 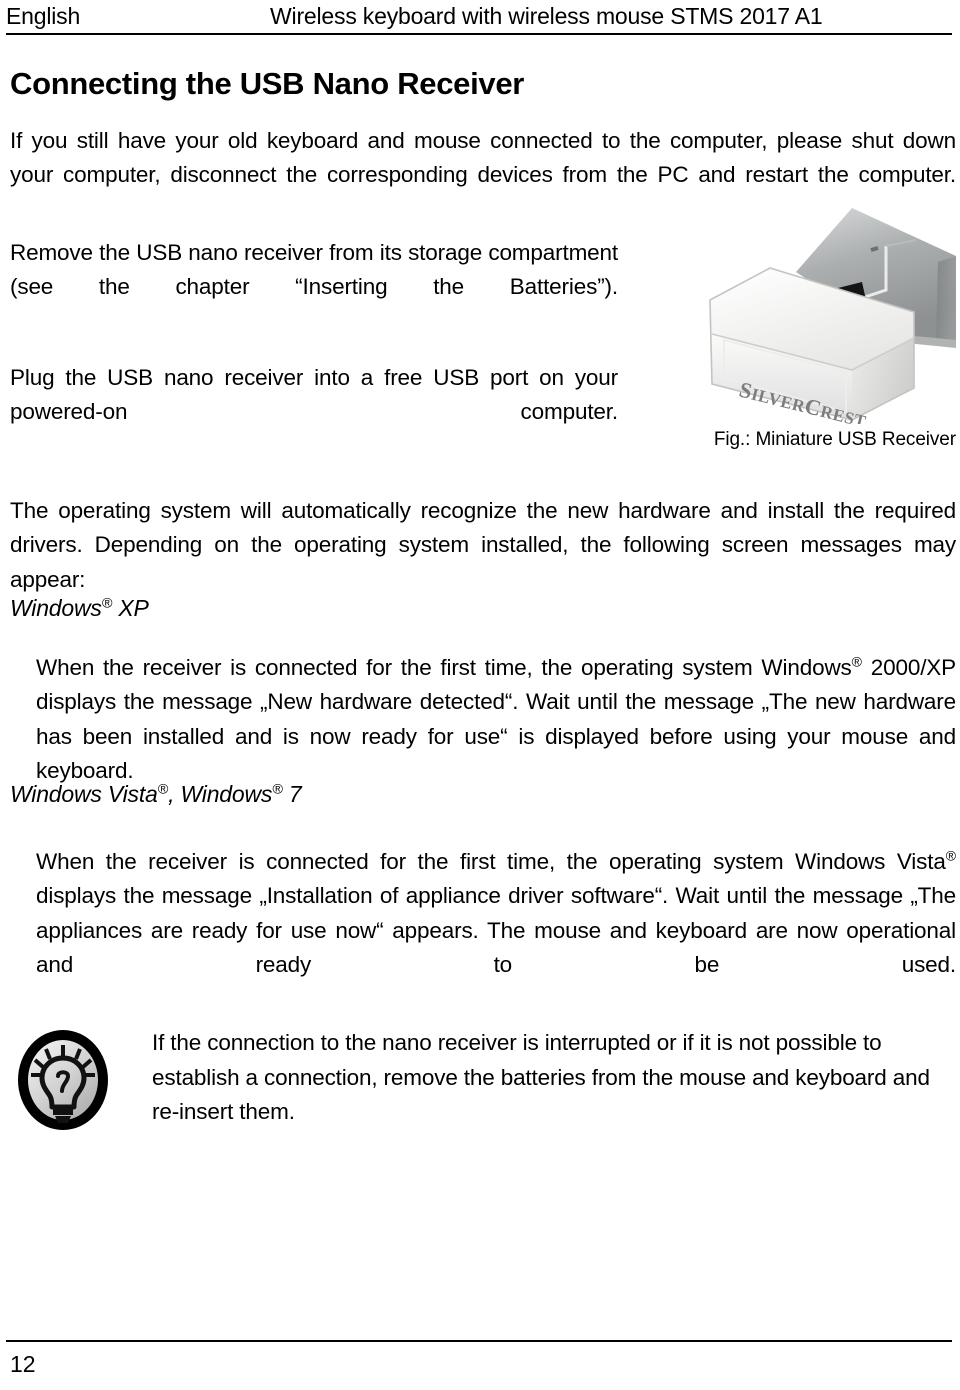 What do you see at coordinates (479, 34) in the screenshot?
I see `header-divider` at bounding box center [479, 34].